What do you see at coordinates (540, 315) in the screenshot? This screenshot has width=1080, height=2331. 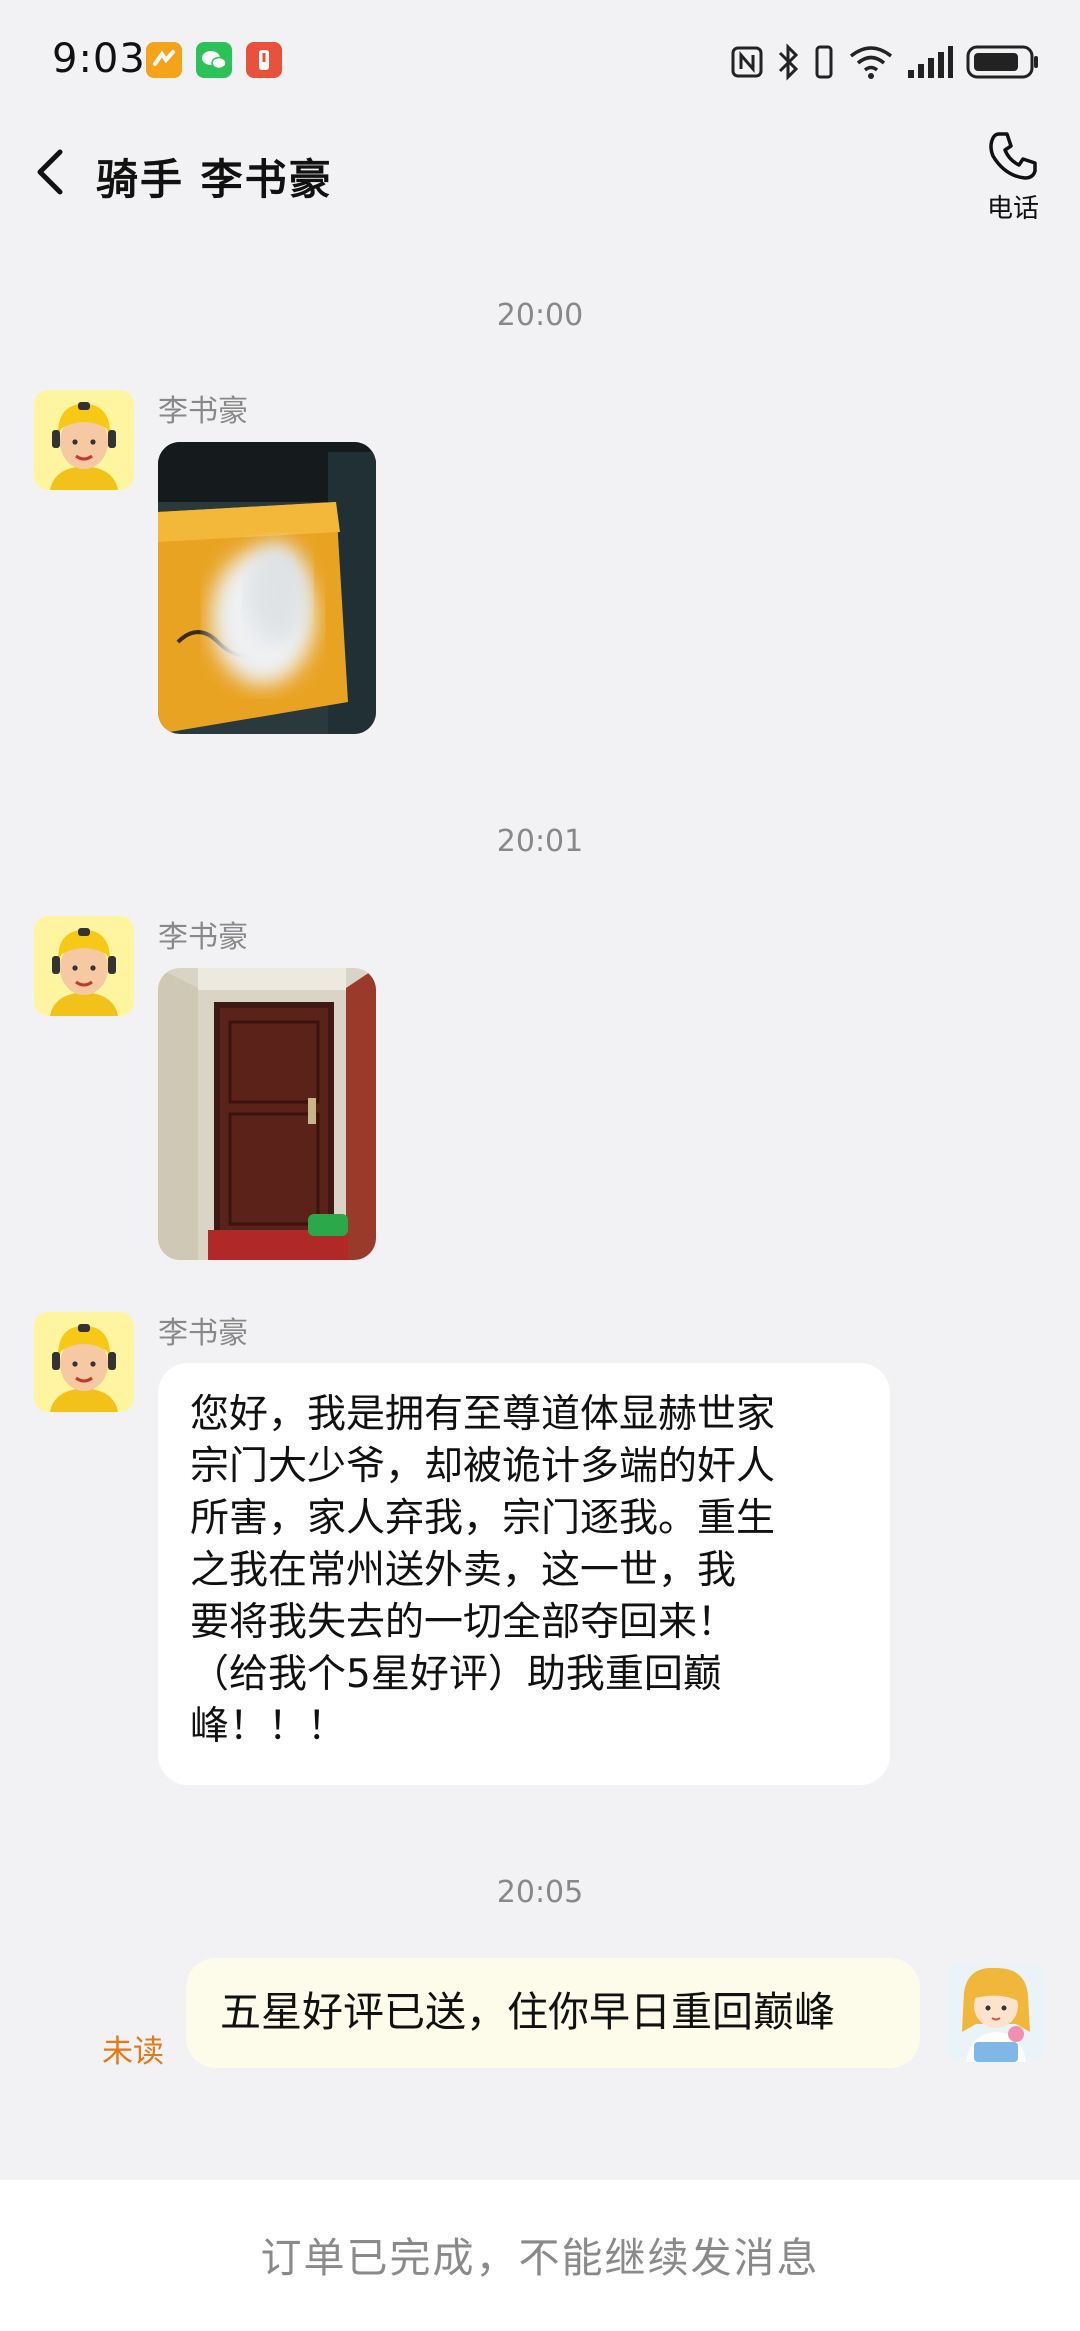 I see `message-timestamp: 20:00` at bounding box center [540, 315].